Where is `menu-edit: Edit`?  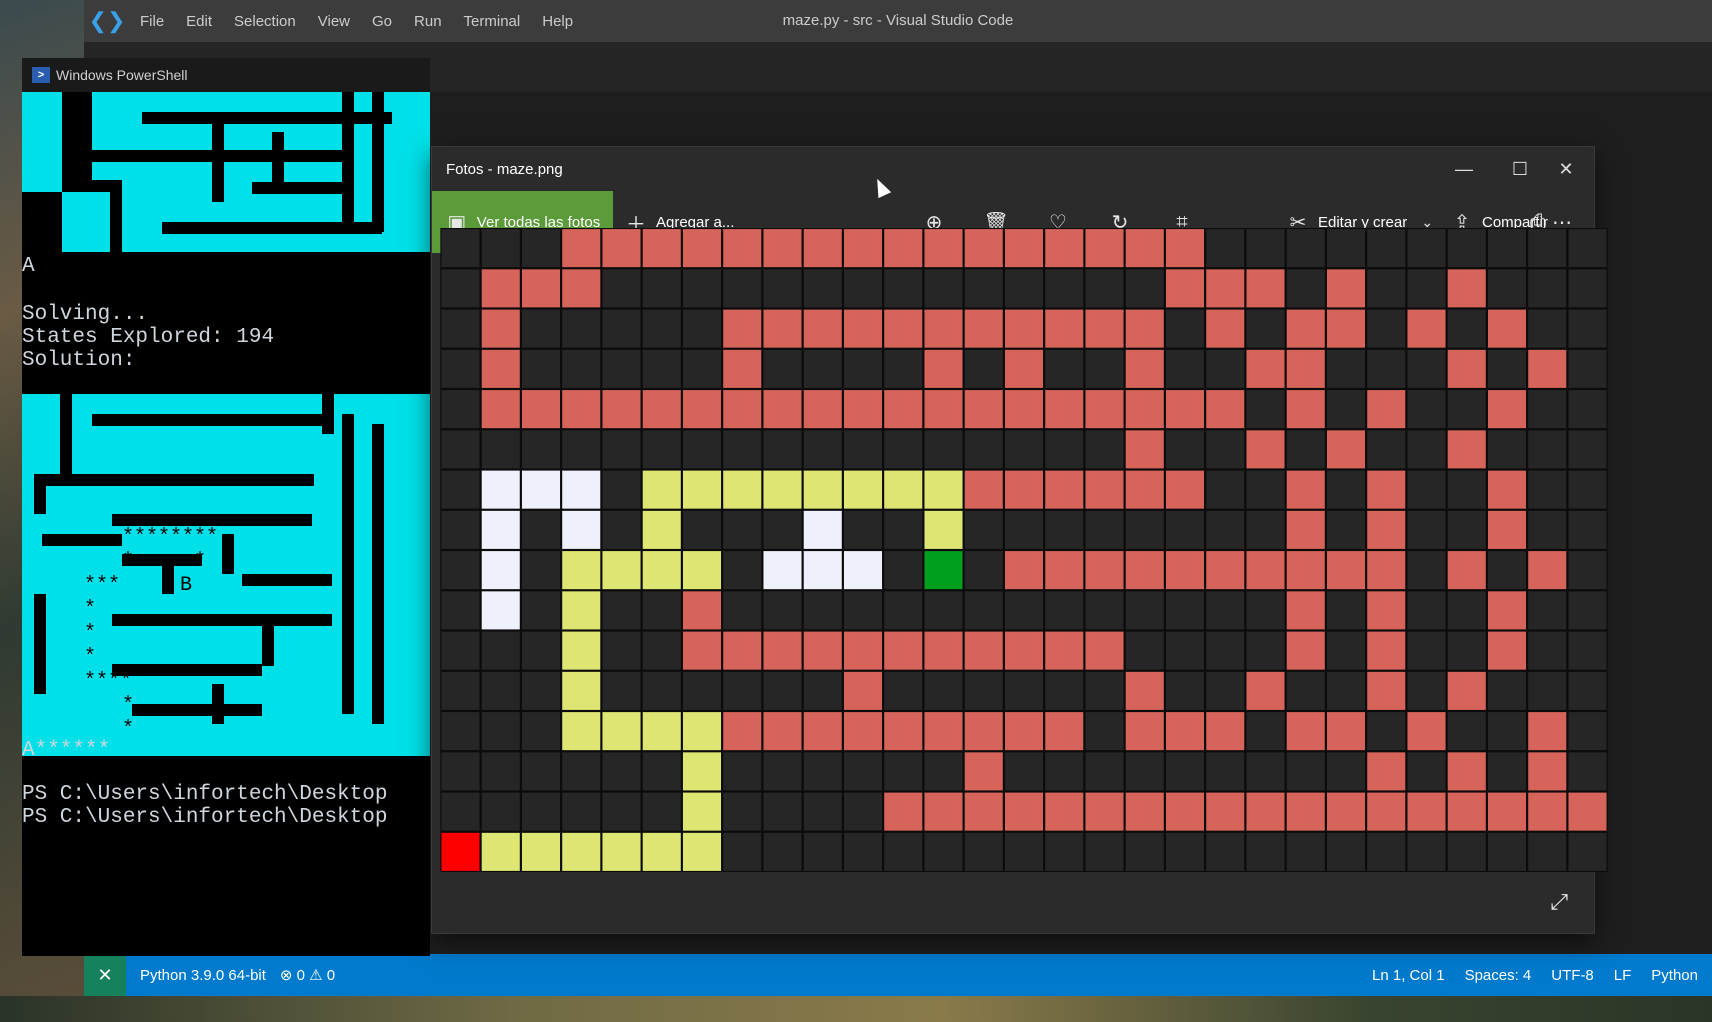 menu-edit: Edit is located at coordinates (199, 21).